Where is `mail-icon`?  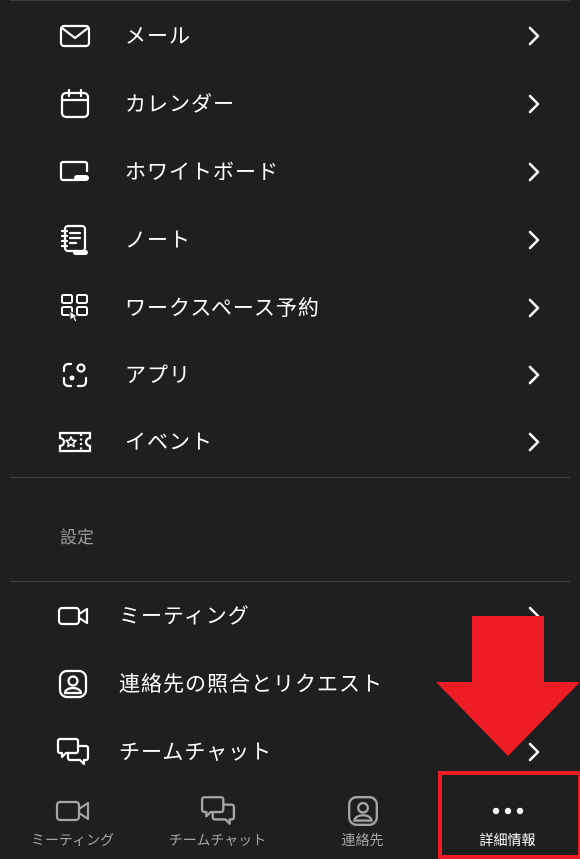
mail-icon is located at coordinates (75, 36).